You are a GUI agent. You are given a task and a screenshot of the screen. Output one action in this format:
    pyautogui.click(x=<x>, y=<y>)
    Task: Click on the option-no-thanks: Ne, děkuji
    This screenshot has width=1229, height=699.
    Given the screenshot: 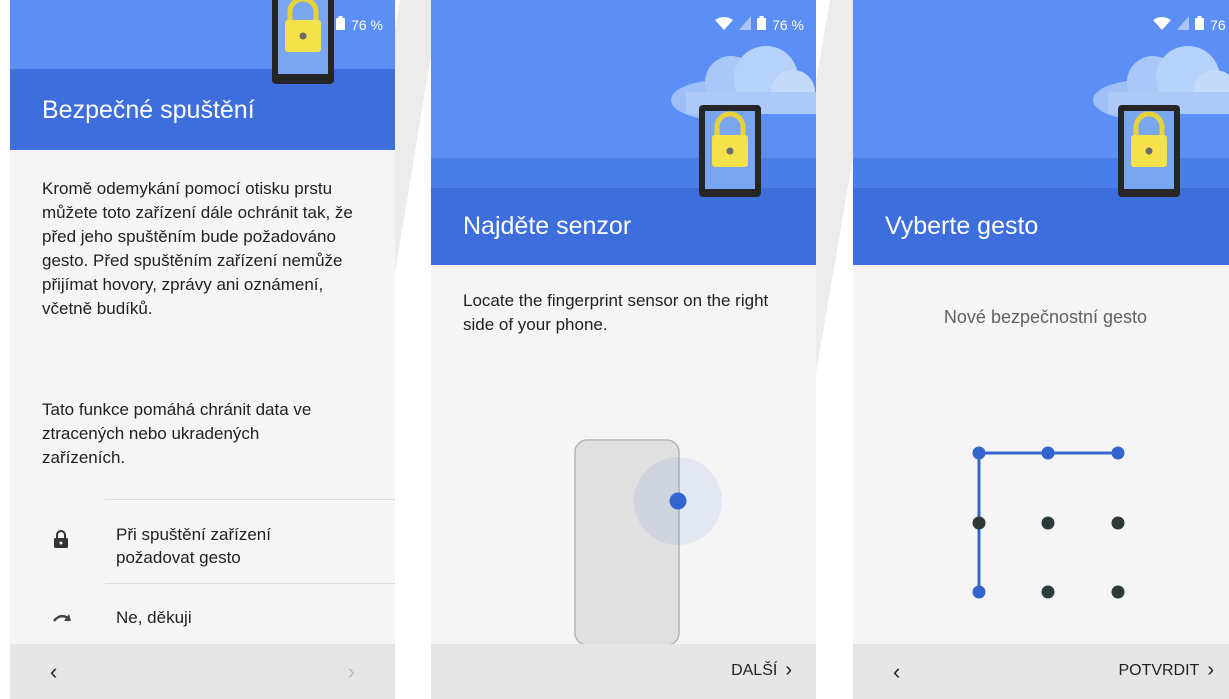 What is the action you would take?
    pyautogui.click(x=202, y=613)
    